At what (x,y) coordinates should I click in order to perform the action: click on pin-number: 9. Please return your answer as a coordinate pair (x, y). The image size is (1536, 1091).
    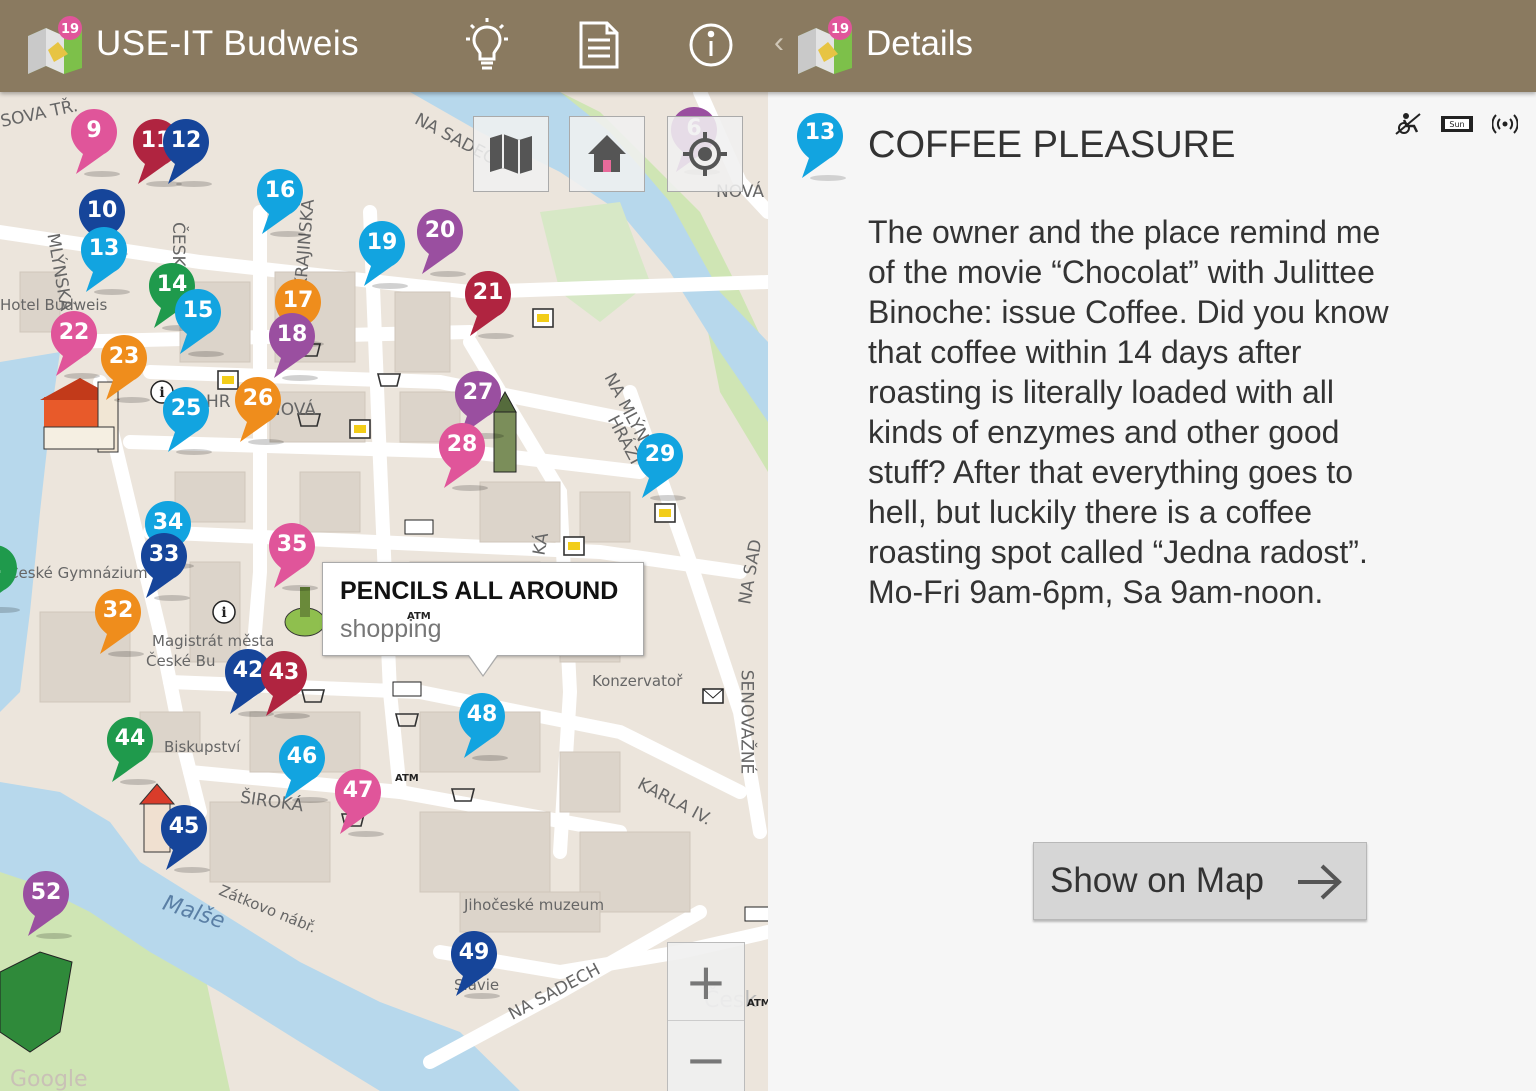
    Looking at the image, I should click on (94, 130).